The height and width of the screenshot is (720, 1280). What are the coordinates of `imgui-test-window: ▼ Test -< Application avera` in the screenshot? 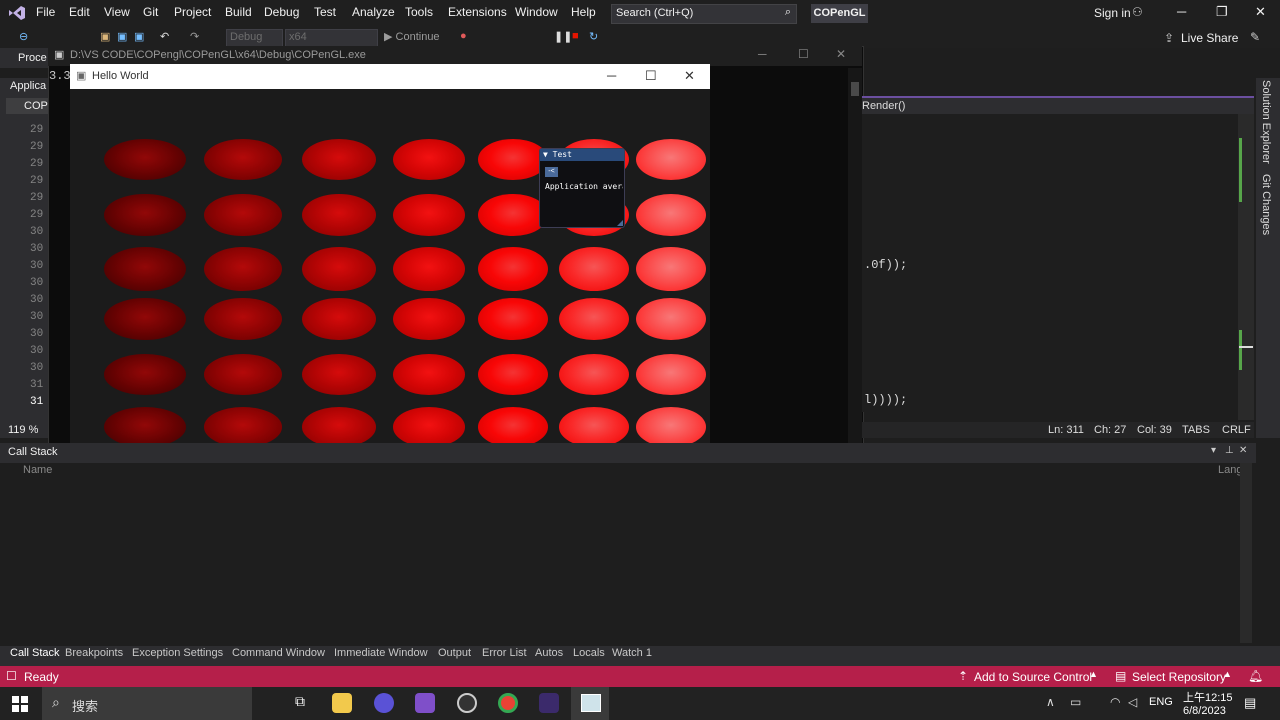 It's located at (582, 188).